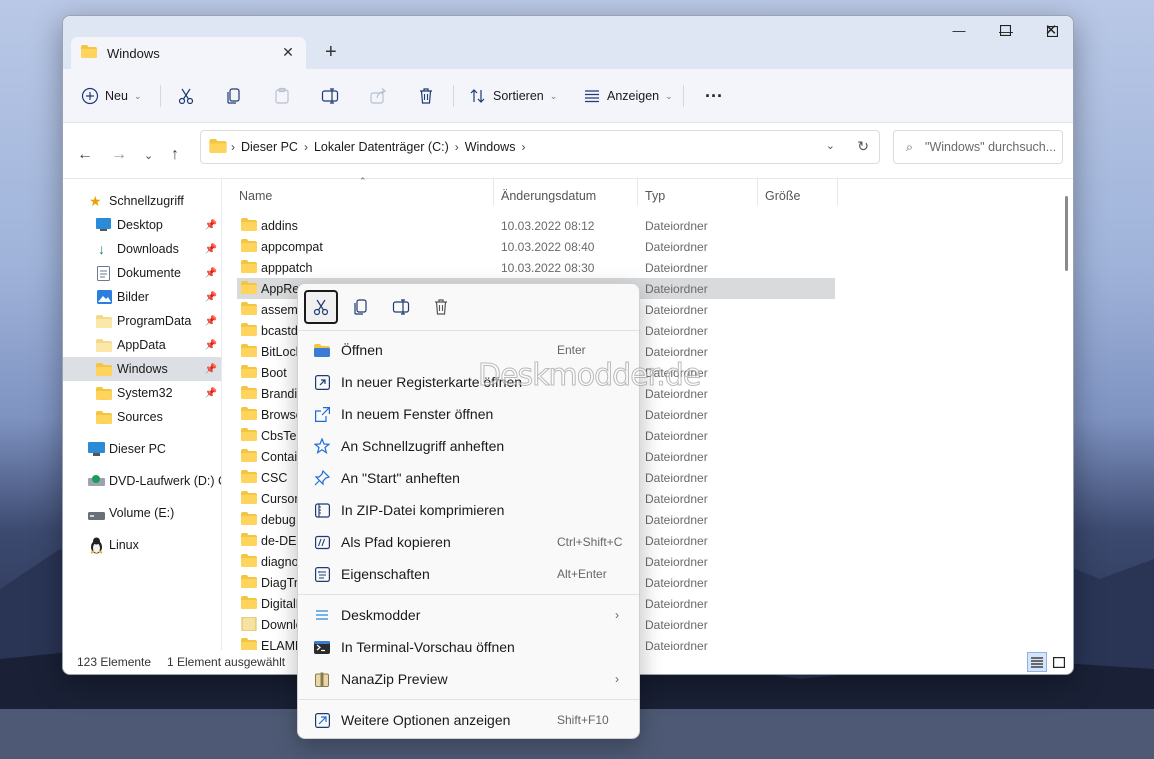  Describe the element at coordinates (469, 446) in the screenshot. I see `menu-item-pin-quick-access: An Schnellzugriff anheften` at that location.